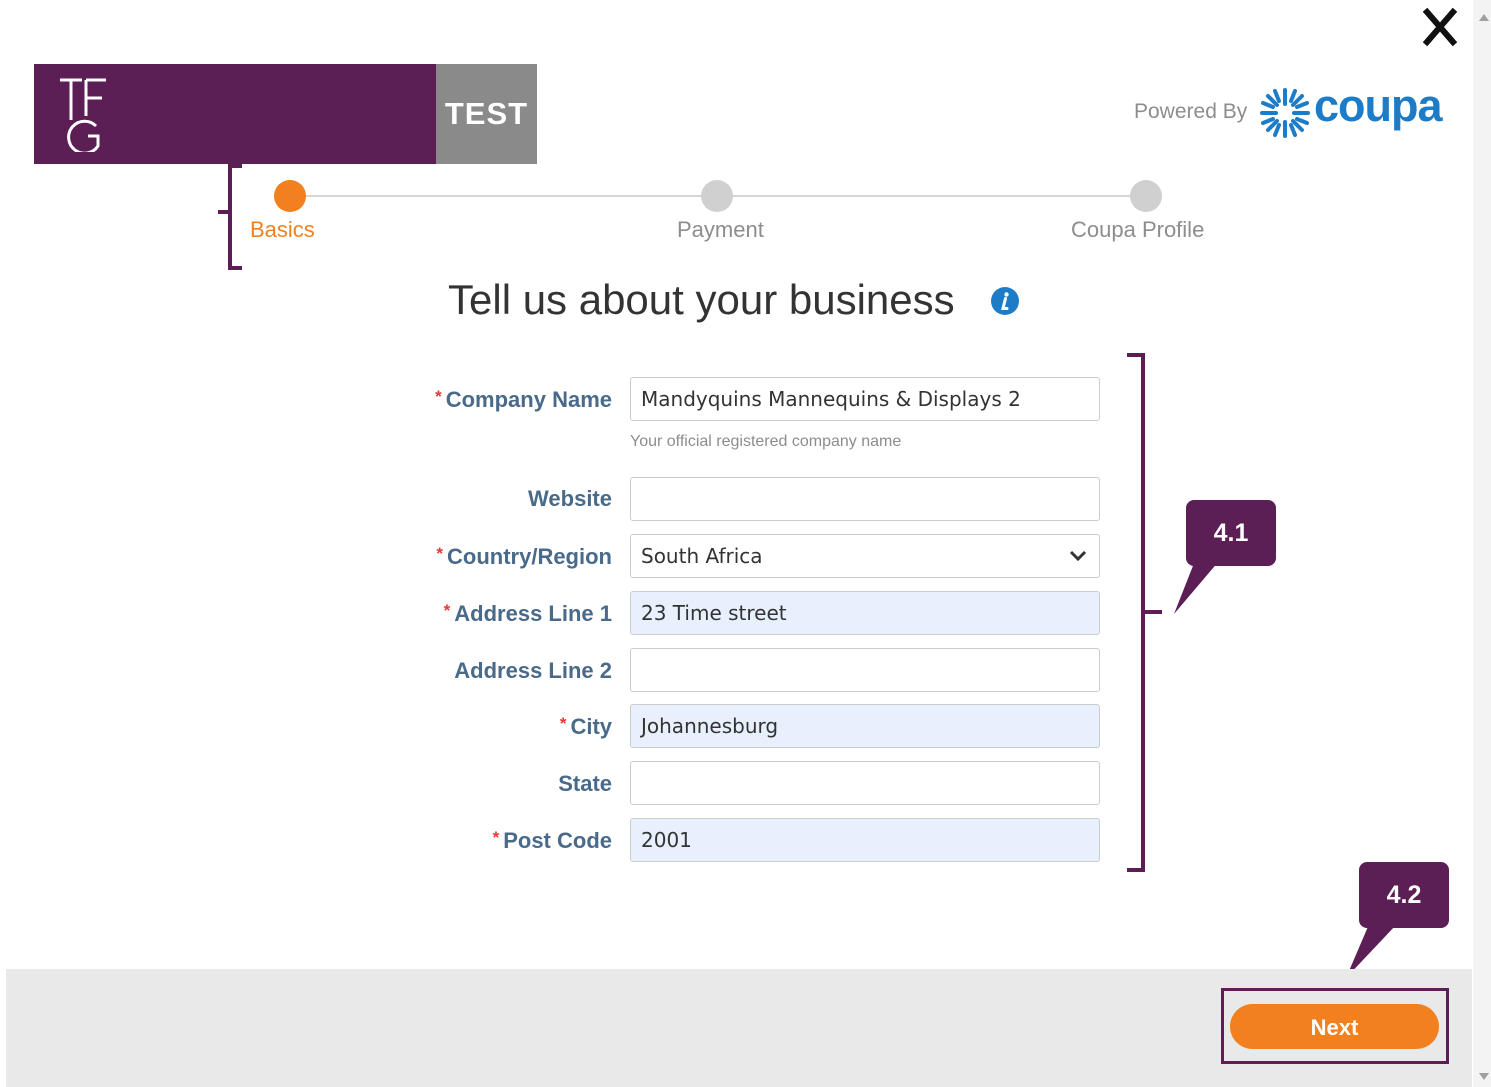 The width and height of the screenshot is (1491, 1087). Describe the element at coordinates (1231, 533) in the screenshot. I see `callout-4-1: 4.1` at that location.